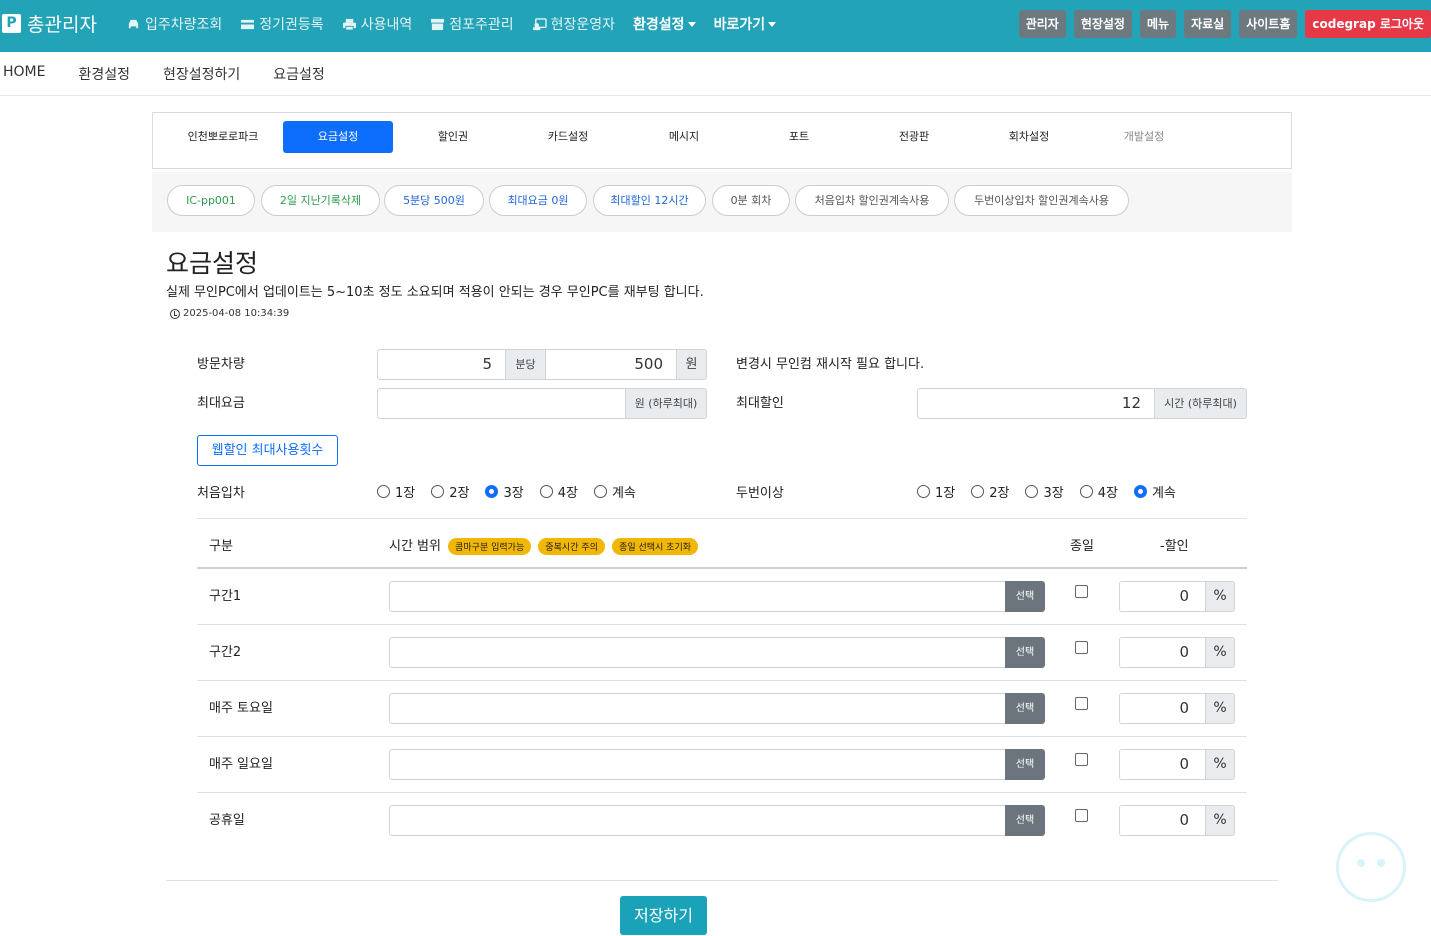 The image size is (1431, 936). What do you see at coordinates (697, 708) in the screenshot?
I see `time-range-input-saturday` at bounding box center [697, 708].